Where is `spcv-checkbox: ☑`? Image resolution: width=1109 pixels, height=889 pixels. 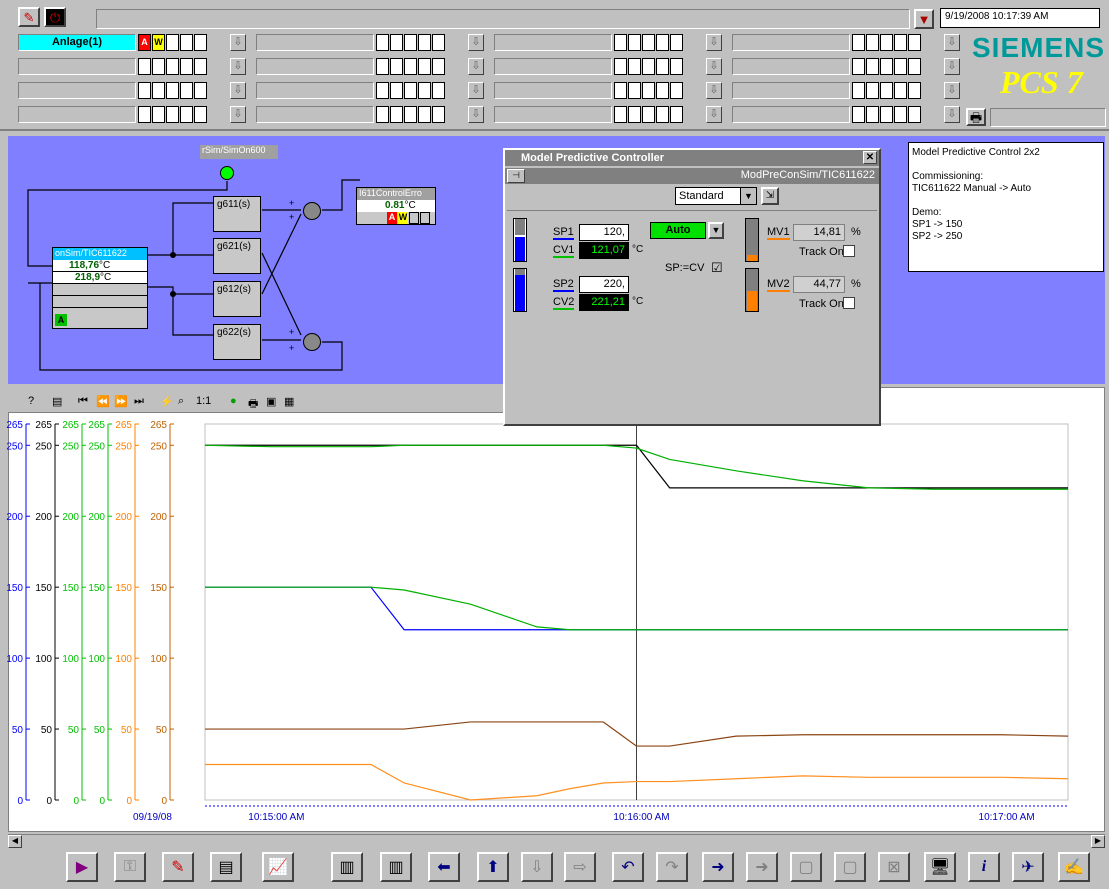 spcv-checkbox: ☑ is located at coordinates (717, 268).